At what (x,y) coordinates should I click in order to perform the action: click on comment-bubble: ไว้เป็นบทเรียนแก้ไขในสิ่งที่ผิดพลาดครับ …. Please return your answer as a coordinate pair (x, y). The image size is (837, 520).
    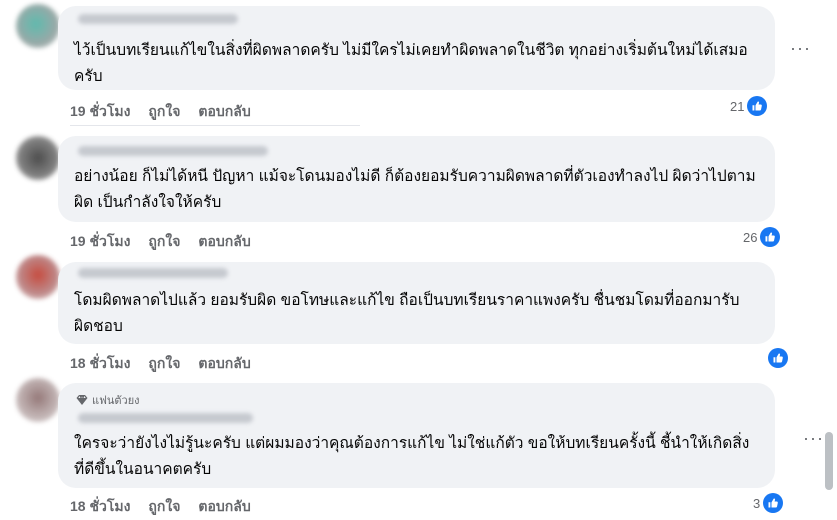
    Looking at the image, I should click on (416, 48).